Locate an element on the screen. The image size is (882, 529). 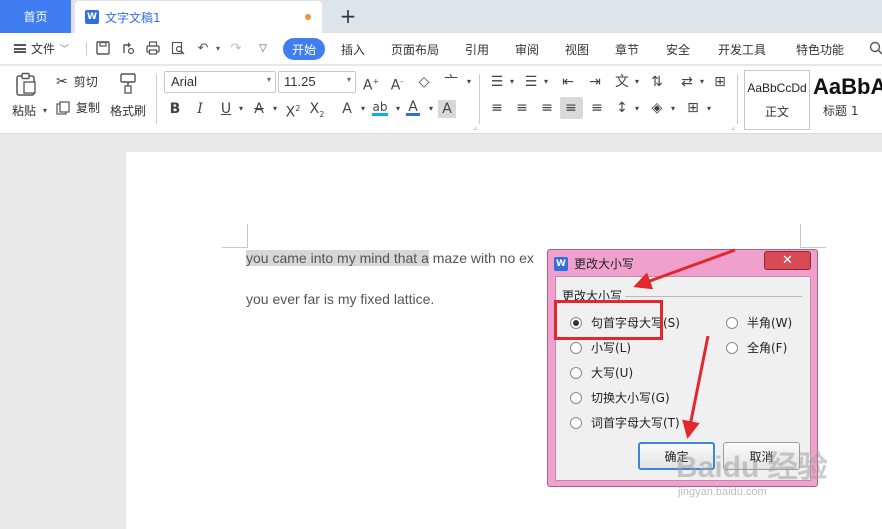
sort-icon: ⇅ is located at coordinates (657, 82).